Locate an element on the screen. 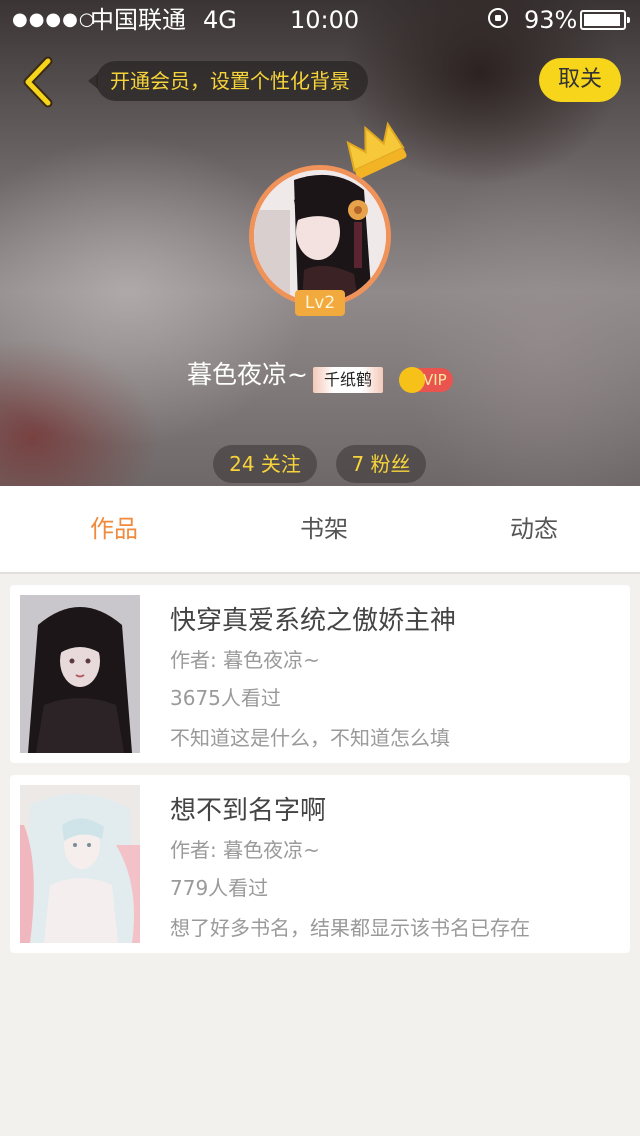 Image resolution: width=640 pixels, height=1136 pixels. level-badge: Lv2 is located at coordinates (320, 303).